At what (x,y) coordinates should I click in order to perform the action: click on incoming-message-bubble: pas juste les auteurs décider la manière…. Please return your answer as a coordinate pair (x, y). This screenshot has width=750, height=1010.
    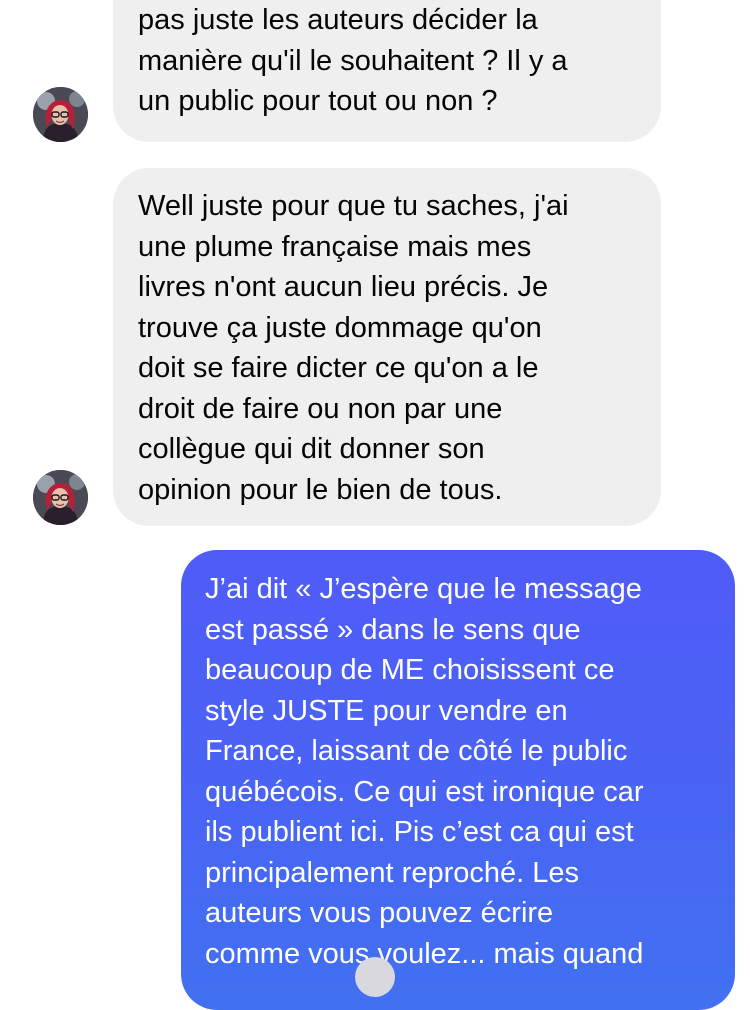
    Looking at the image, I should click on (387, 71).